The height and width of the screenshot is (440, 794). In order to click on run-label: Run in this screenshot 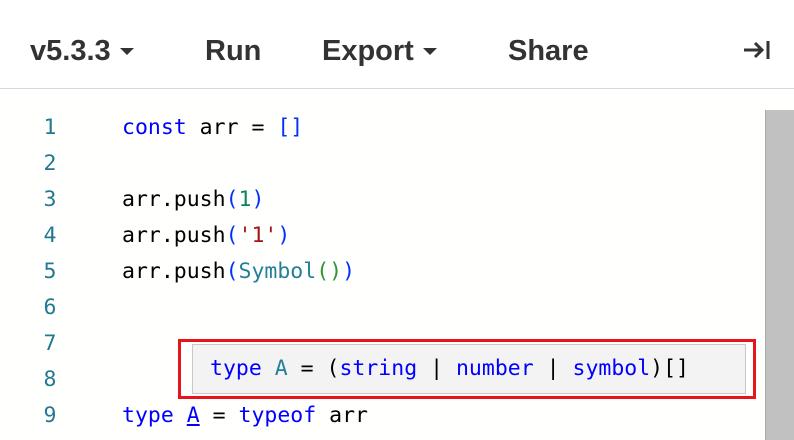, I will do `click(233, 51)`.